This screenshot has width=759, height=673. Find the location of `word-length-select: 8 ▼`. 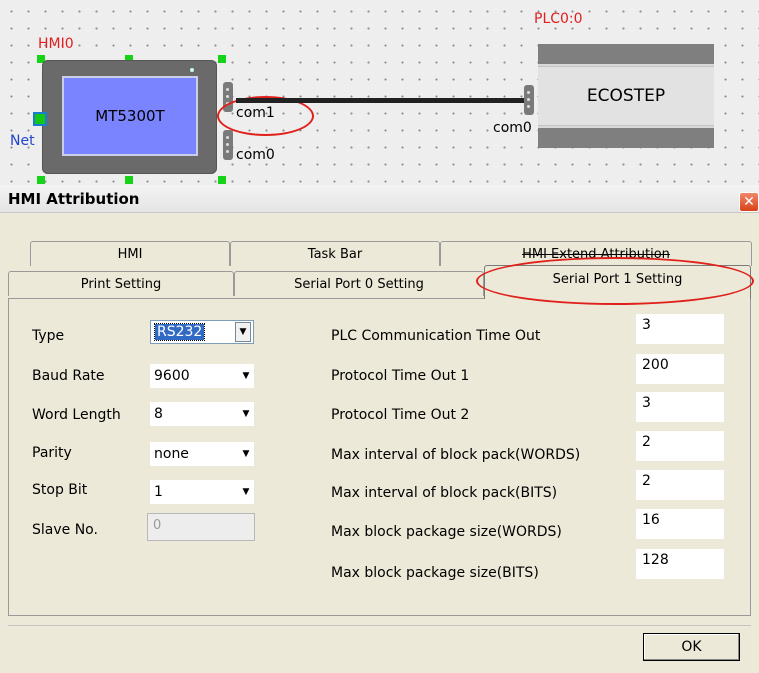

word-length-select: 8 ▼ is located at coordinates (202, 414).